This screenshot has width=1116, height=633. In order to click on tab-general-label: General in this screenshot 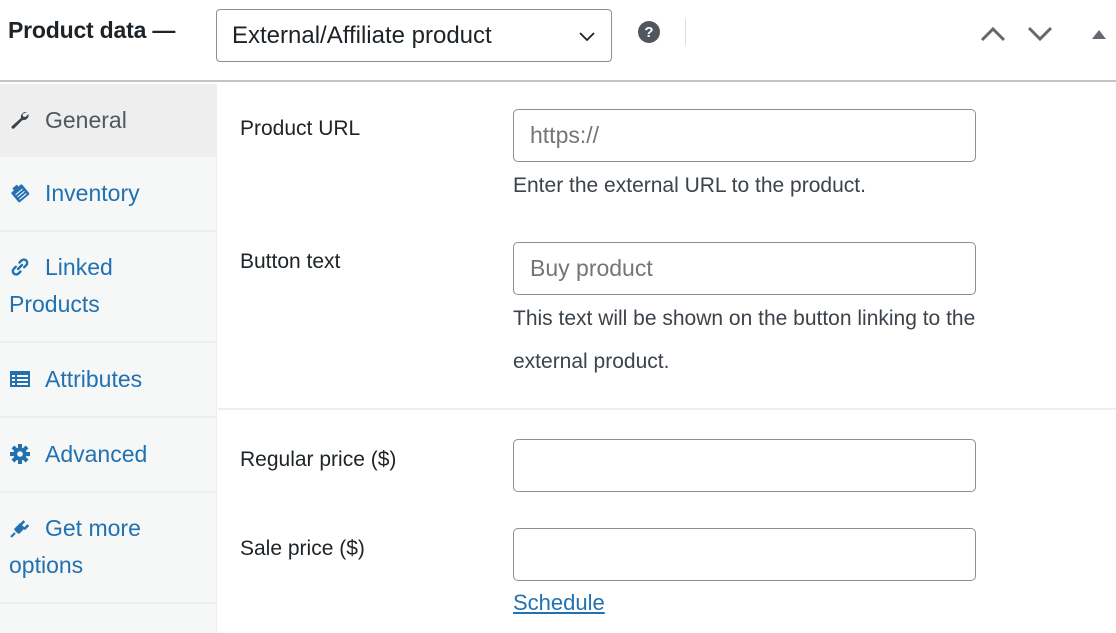, I will do `click(86, 120)`.